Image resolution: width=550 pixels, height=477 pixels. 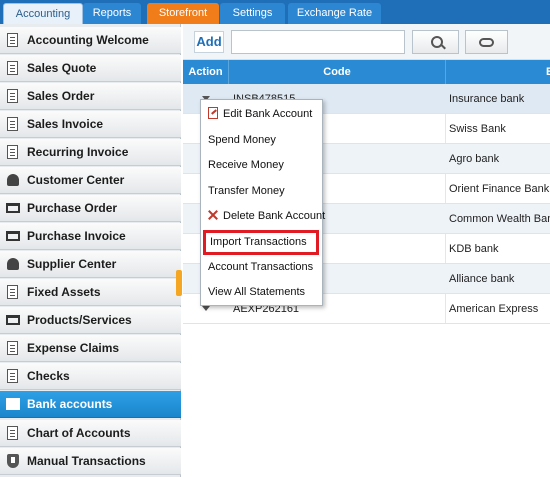 I want to click on sidebar-item-label: Fixed Assets, so click(x=64, y=292).